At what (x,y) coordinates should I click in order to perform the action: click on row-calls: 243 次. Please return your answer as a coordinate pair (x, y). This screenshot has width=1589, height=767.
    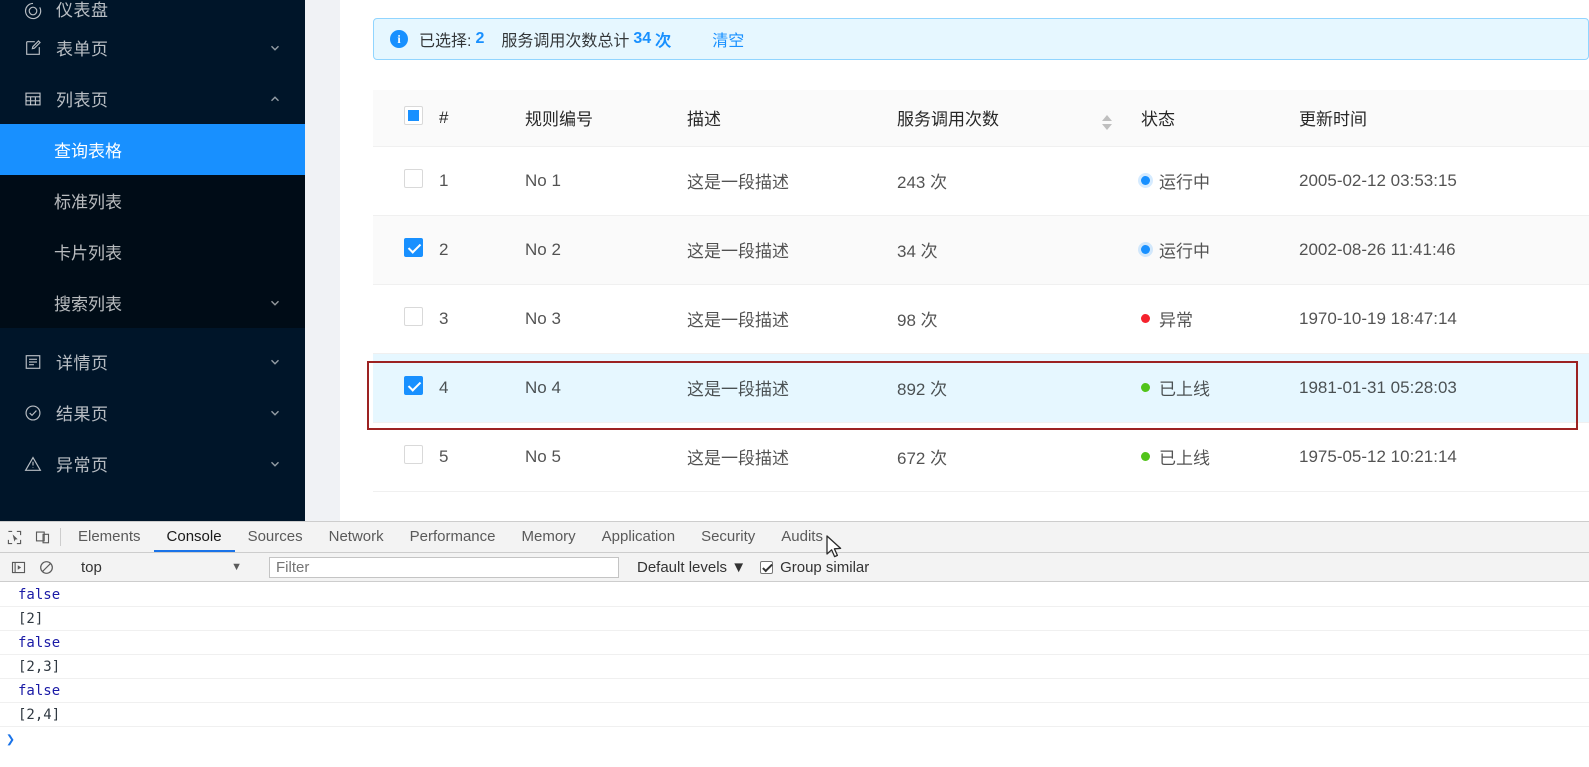
    Looking at the image, I should click on (999, 181).